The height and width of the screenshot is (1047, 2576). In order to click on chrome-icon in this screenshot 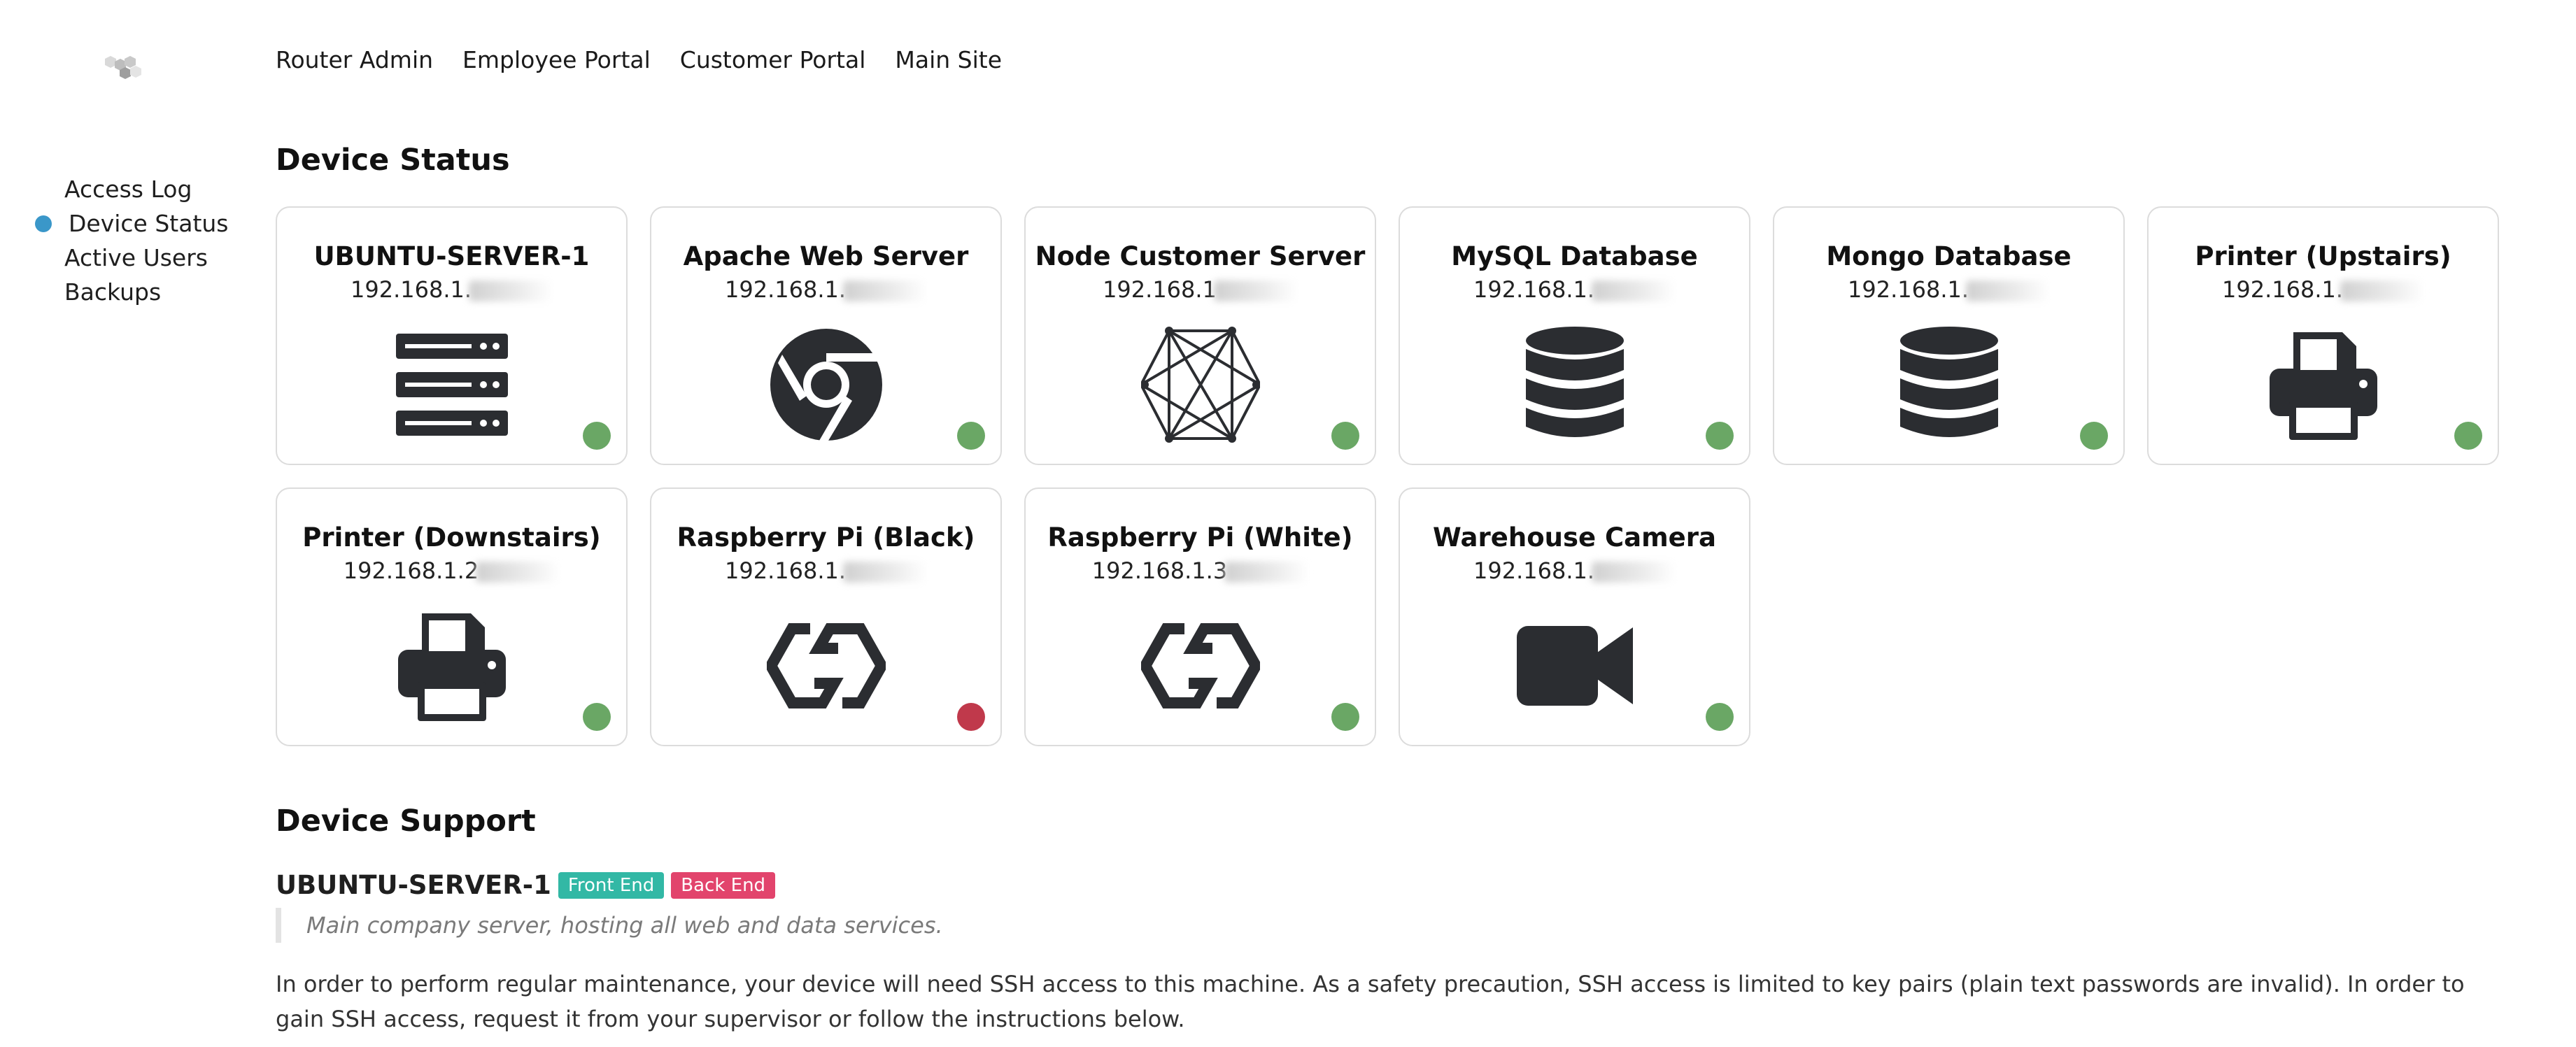, I will do `click(826, 385)`.